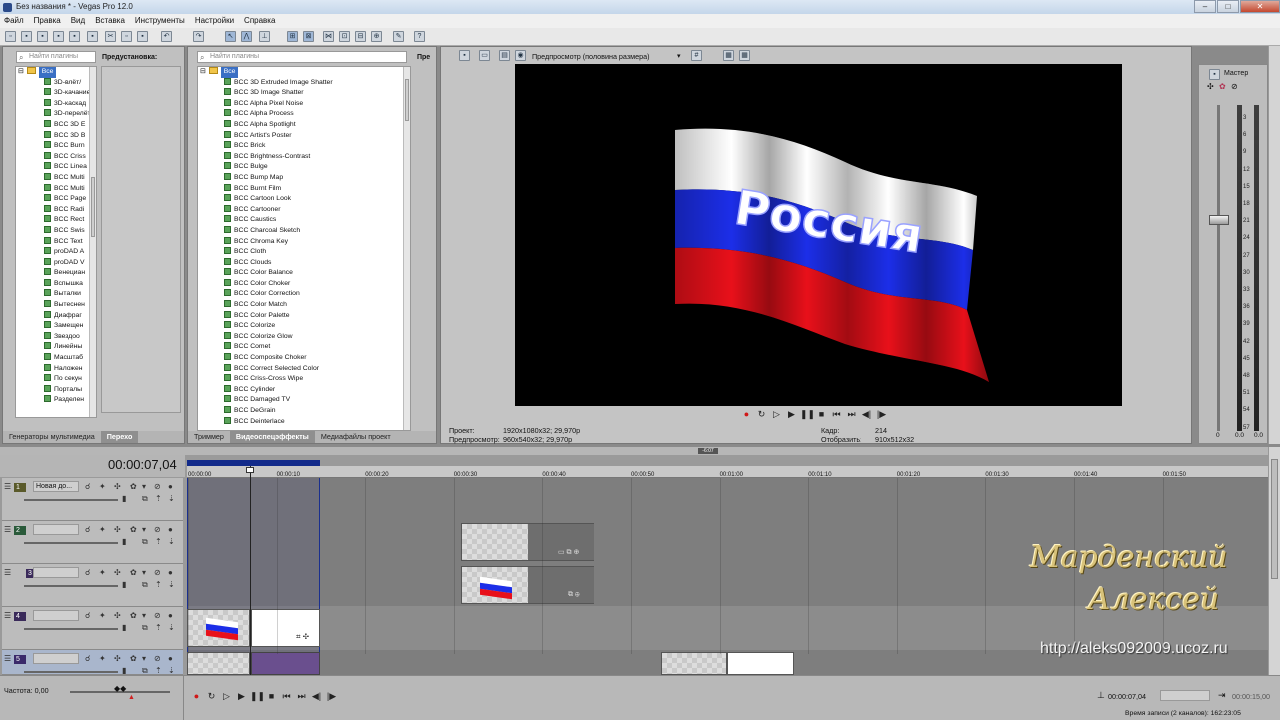 The image size is (1280, 720). I want to click on fx-item: BCC Chroma Key, so click(304, 242).